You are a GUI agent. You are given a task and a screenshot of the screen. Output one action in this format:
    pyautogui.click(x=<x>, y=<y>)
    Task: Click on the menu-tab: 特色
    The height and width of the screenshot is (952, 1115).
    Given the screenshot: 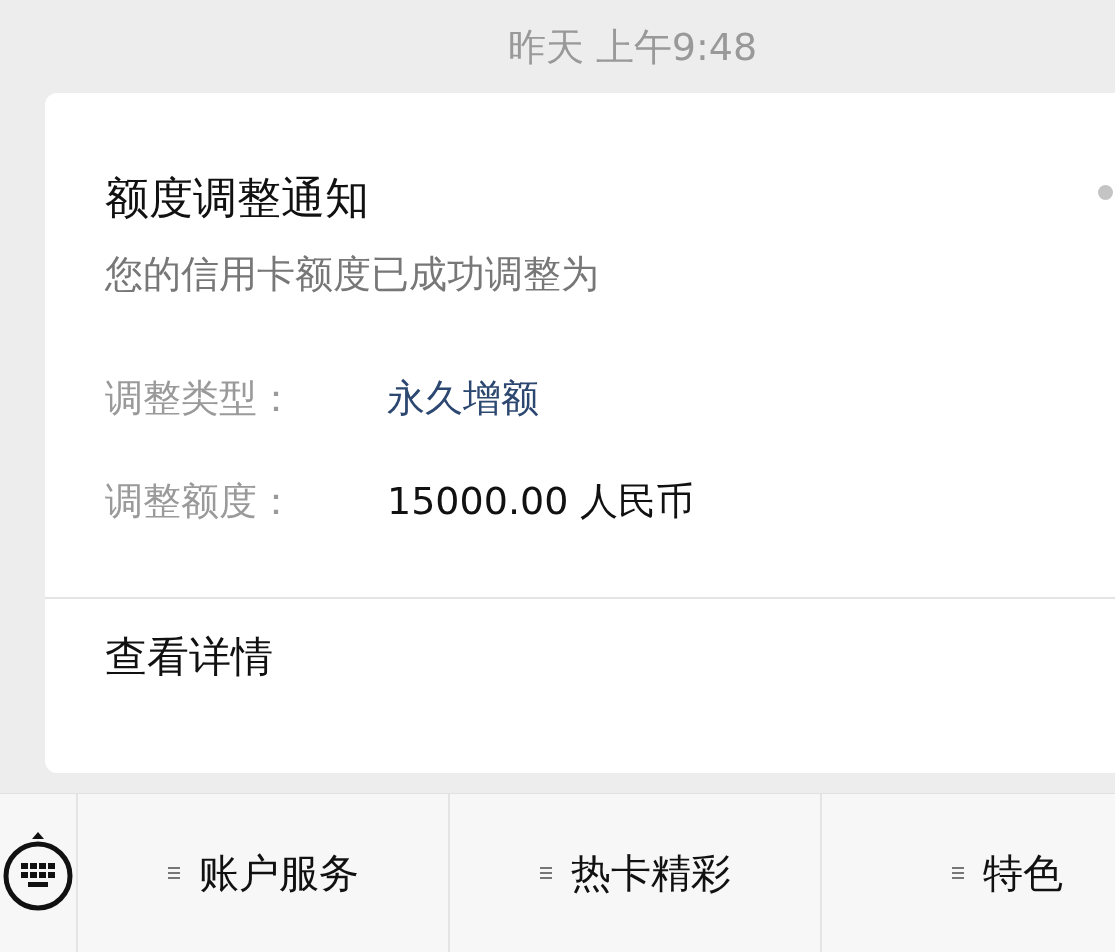 What is the action you would take?
    pyautogui.click(x=968, y=873)
    